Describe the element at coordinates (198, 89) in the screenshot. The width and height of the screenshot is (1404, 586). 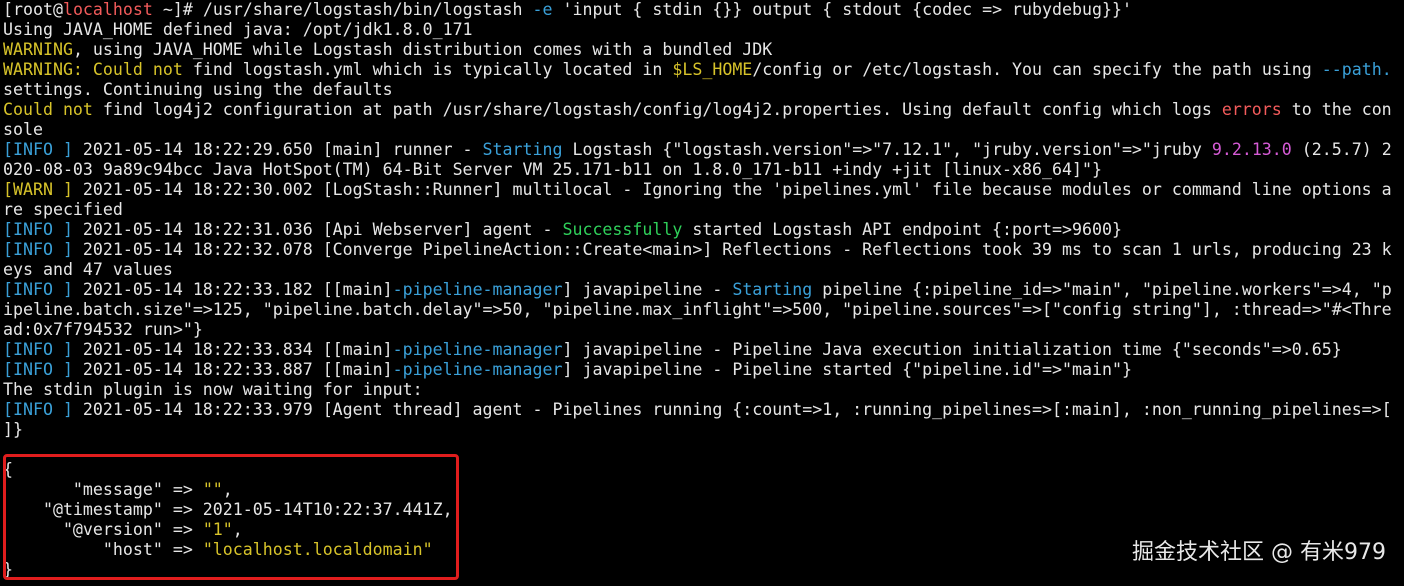
I see `terminal-text-segment: settings. Continuing using the defaults` at that location.